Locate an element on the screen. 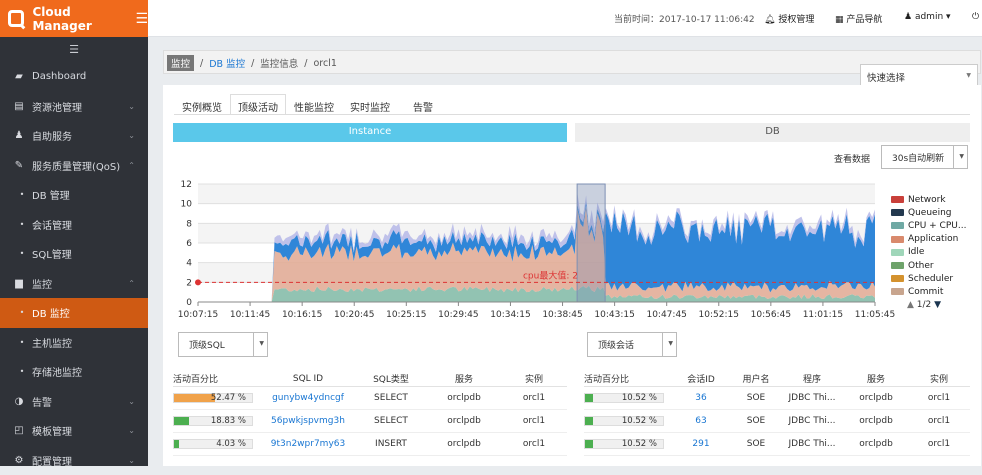 Image resolution: width=982 pixels, height=475 pixels. legend-item: Network is located at coordinates (928, 199).